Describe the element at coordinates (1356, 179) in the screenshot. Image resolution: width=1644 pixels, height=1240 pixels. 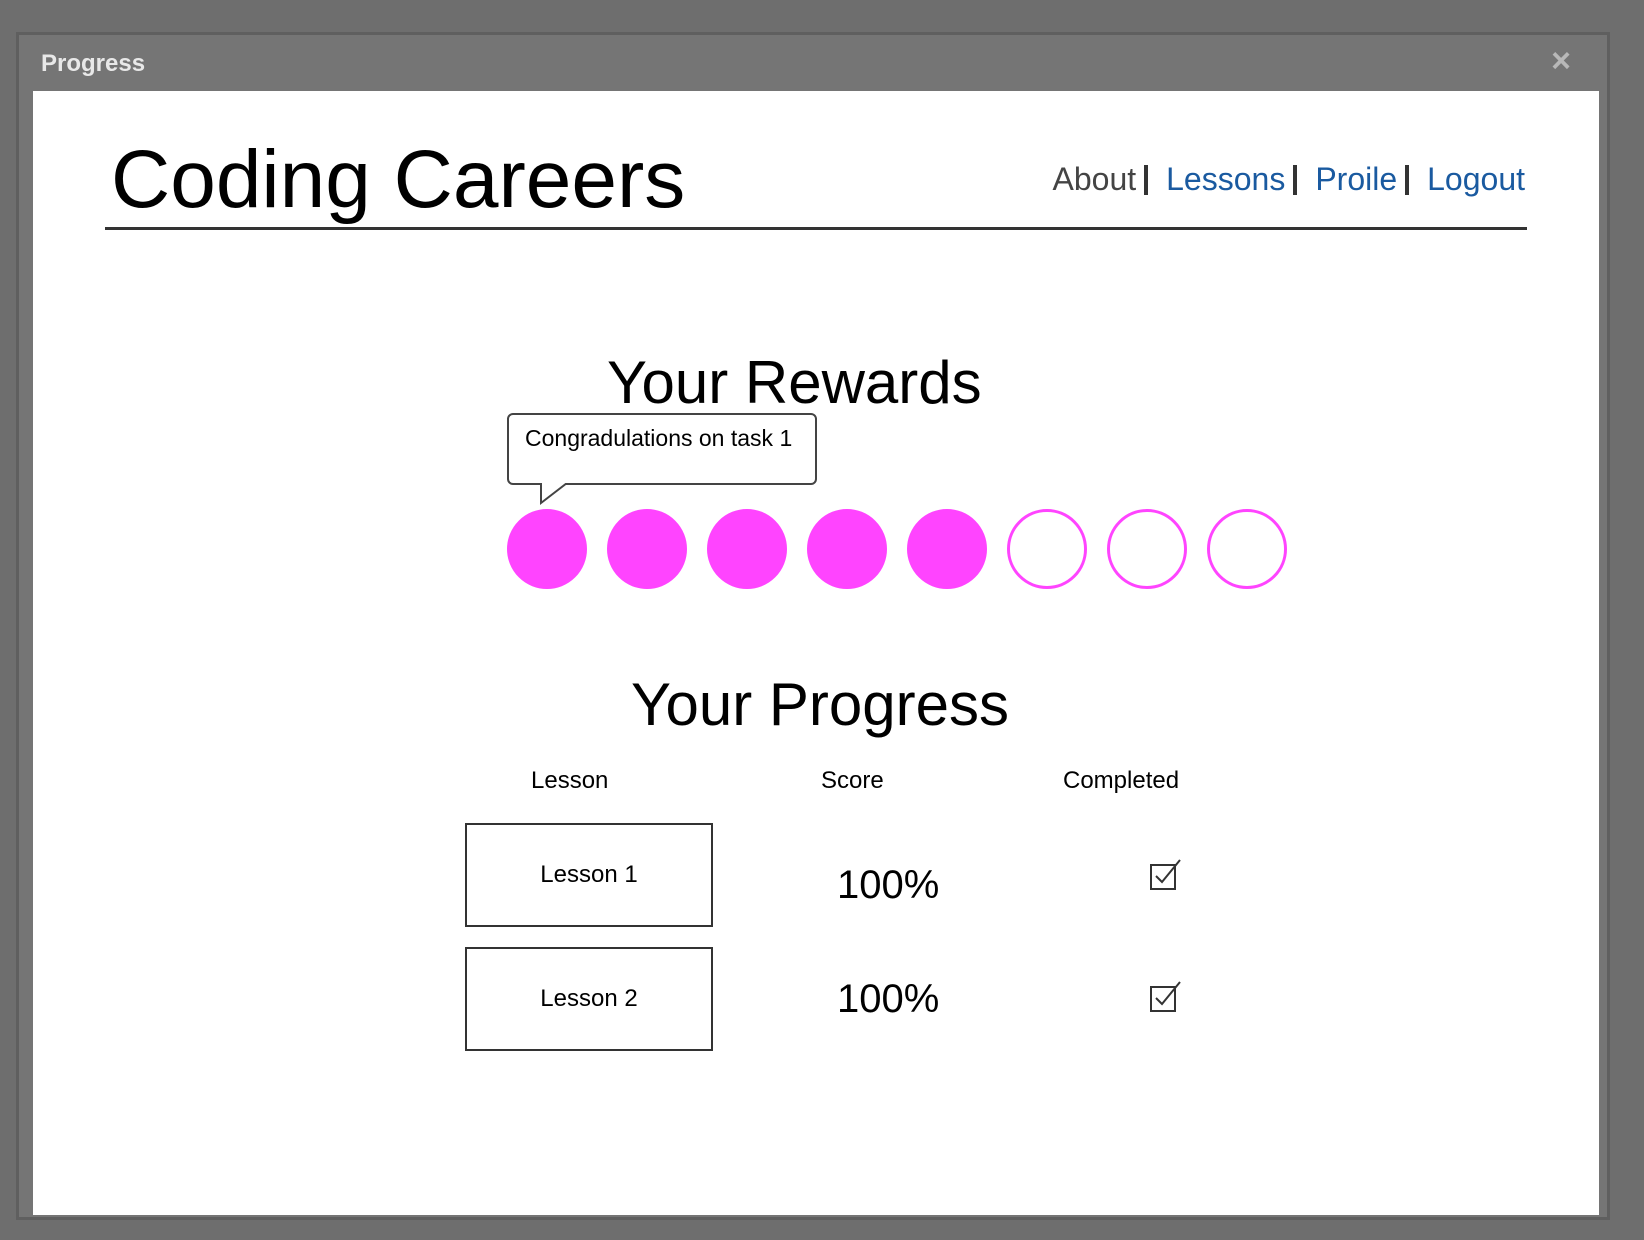
I see `nav-profile-link: Proile` at that location.